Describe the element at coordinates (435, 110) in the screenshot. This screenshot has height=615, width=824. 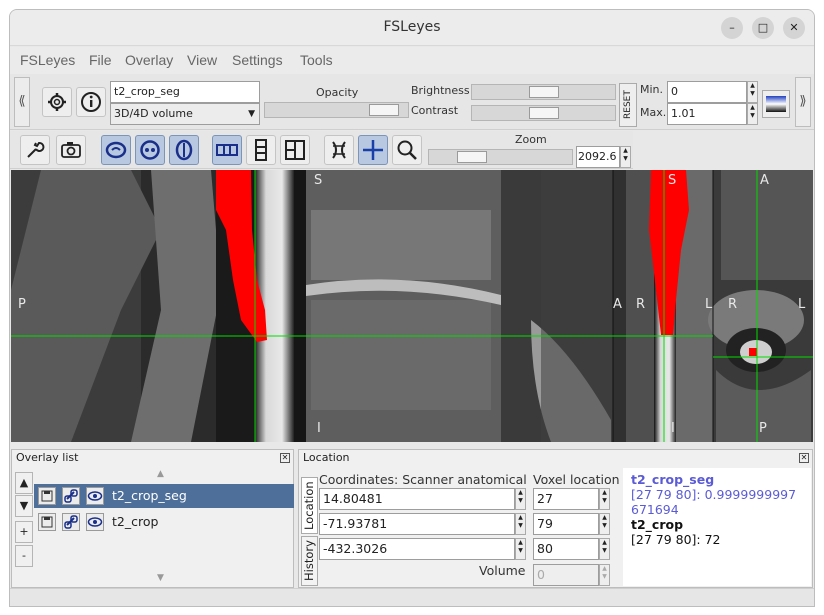
I see `contrast-label: Contrast` at that location.